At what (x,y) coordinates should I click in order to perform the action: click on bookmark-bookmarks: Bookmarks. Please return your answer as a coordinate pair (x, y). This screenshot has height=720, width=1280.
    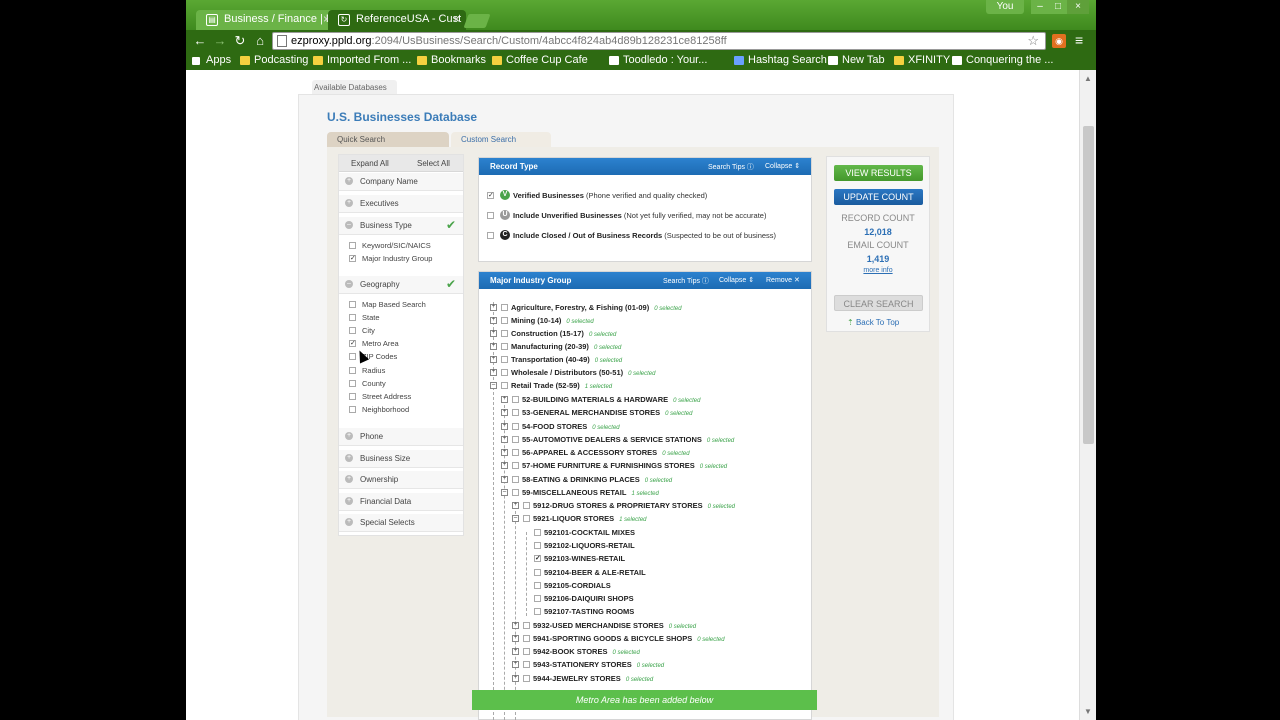
    Looking at the image, I should click on (451, 60).